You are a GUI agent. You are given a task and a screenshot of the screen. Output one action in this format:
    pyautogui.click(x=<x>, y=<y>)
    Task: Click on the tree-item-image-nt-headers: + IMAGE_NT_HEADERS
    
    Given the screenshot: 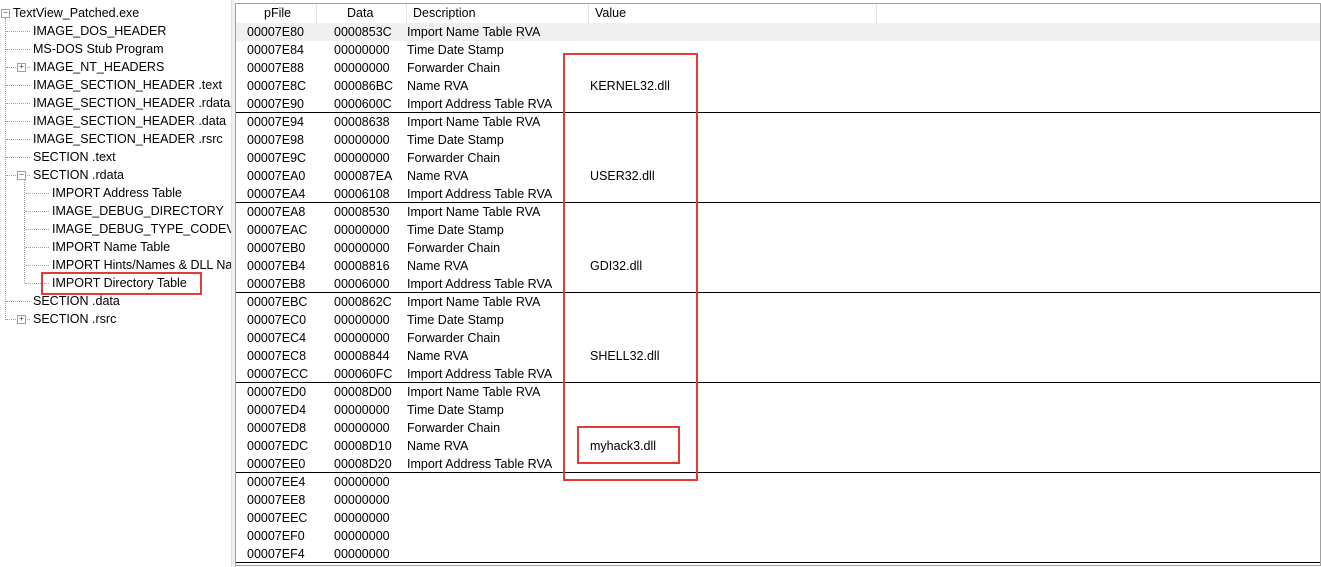 What is the action you would take?
    pyautogui.click(x=115, y=67)
    